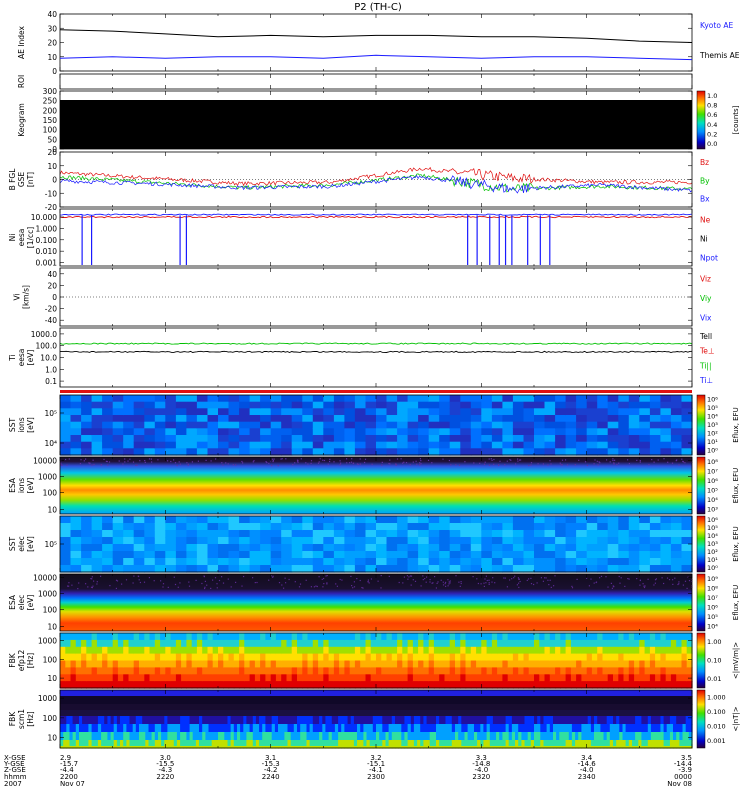 The height and width of the screenshot is (800, 750). Describe the element at coordinates (12, 602) in the screenshot. I see `esa_e-ylabel: ESA` at that location.